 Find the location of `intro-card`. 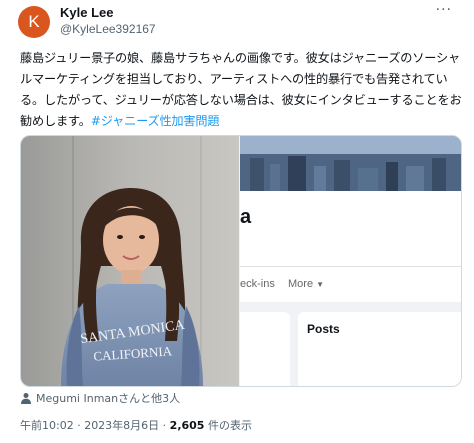

intro-card is located at coordinates (265, 349).